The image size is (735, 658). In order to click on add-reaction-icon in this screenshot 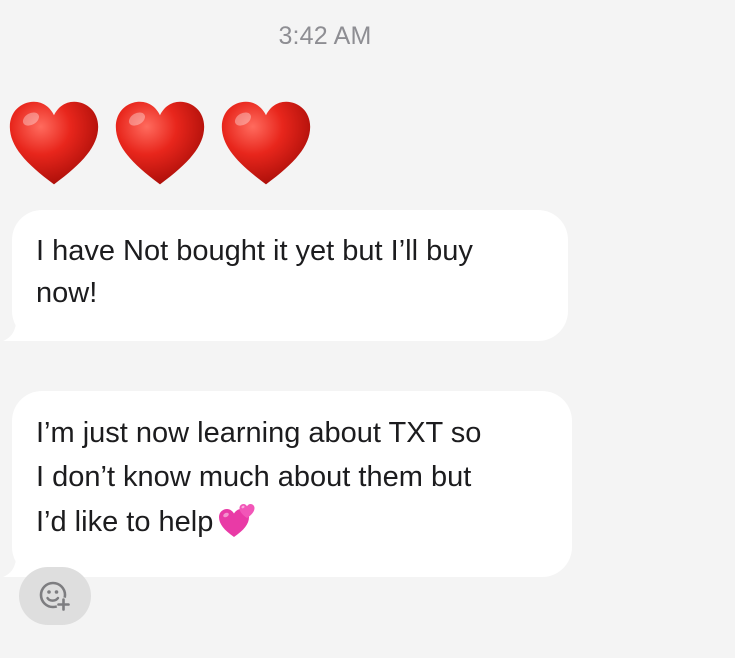, I will do `click(55, 596)`.